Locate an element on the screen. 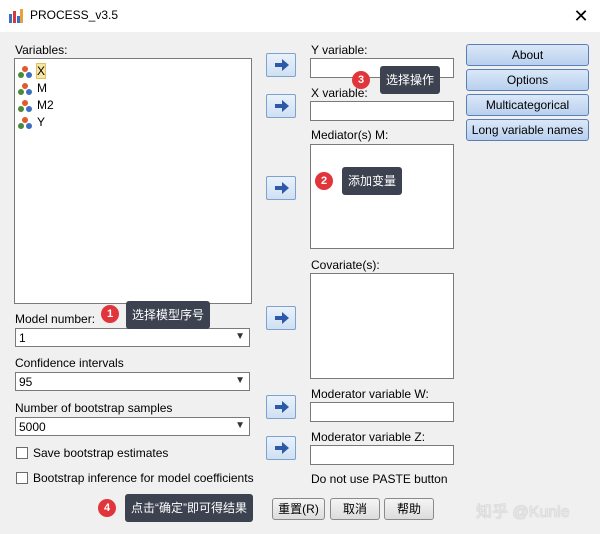 The width and height of the screenshot is (600, 534). move-to-x-button is located at coordinates (281, 106).